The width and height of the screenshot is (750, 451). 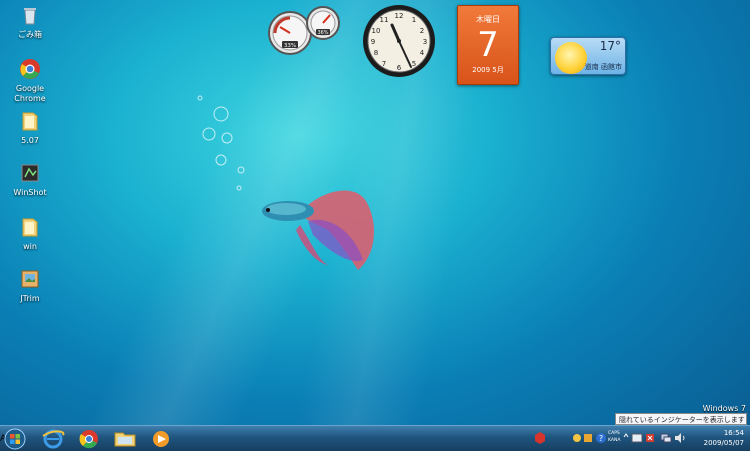 I want to click on lock-indicators: CAPS KANA, so click(x=614, y=437).